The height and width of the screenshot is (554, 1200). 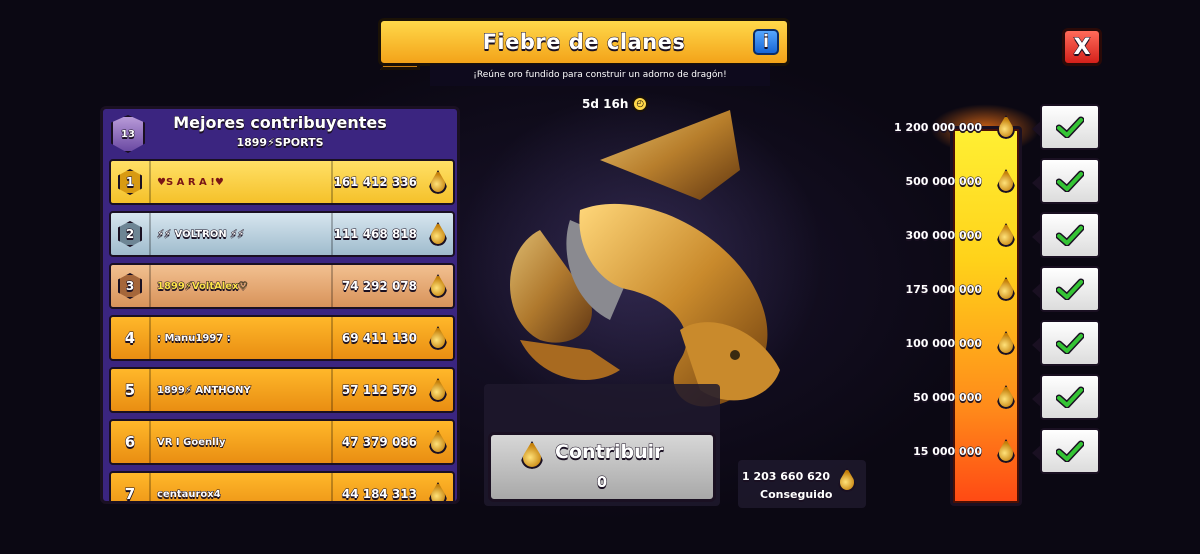 What do you see at coordinates (944, 235) in the screenshot?
I see `milestone-value: 300 000 000` at bounding box center [944, 235].